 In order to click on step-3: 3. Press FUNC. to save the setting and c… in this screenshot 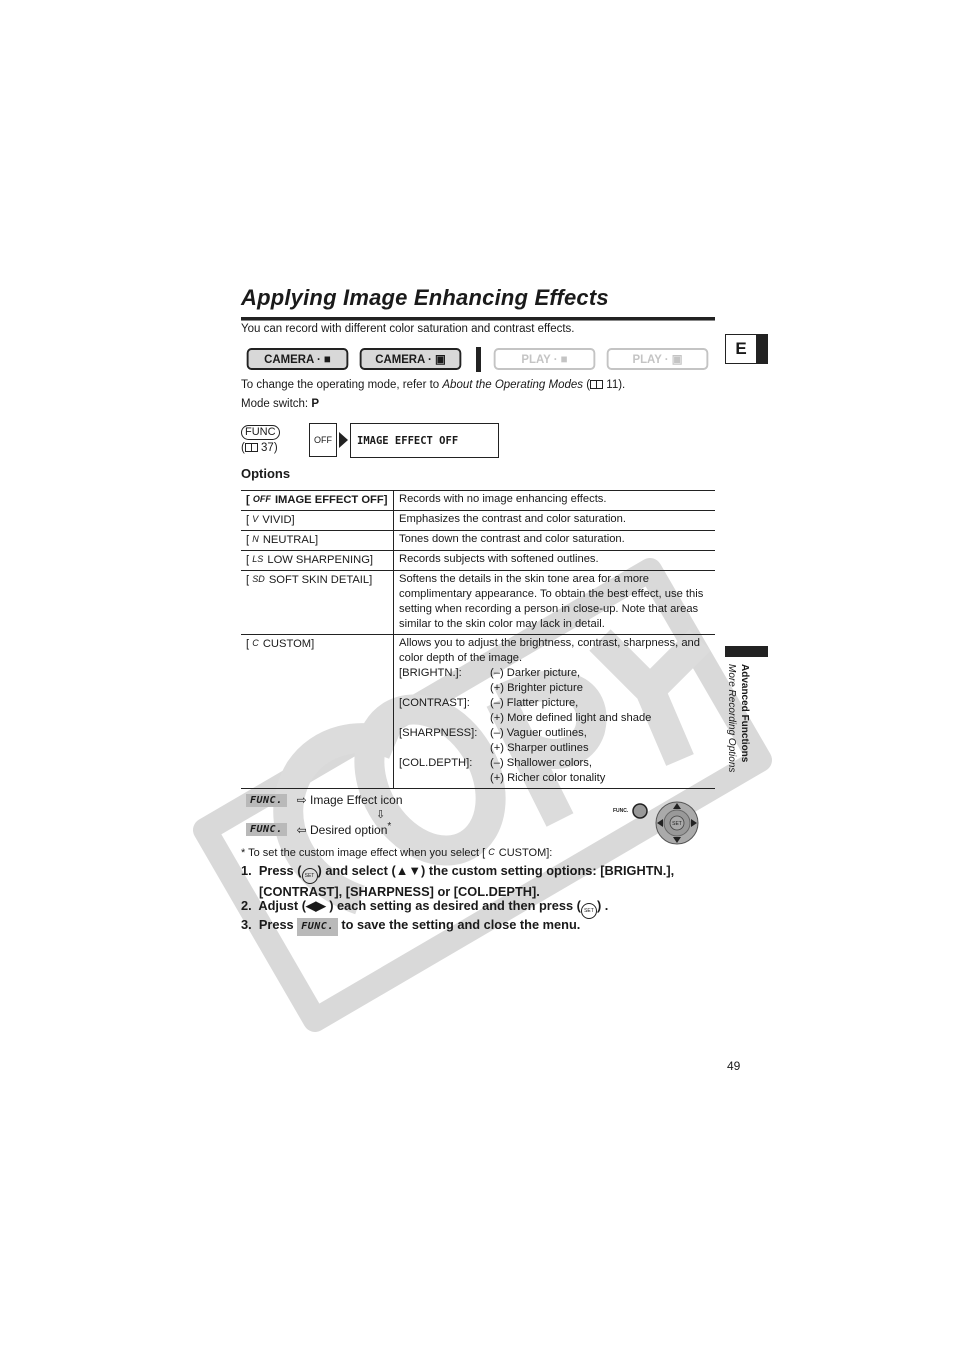, I will do `click(410, 926)`.